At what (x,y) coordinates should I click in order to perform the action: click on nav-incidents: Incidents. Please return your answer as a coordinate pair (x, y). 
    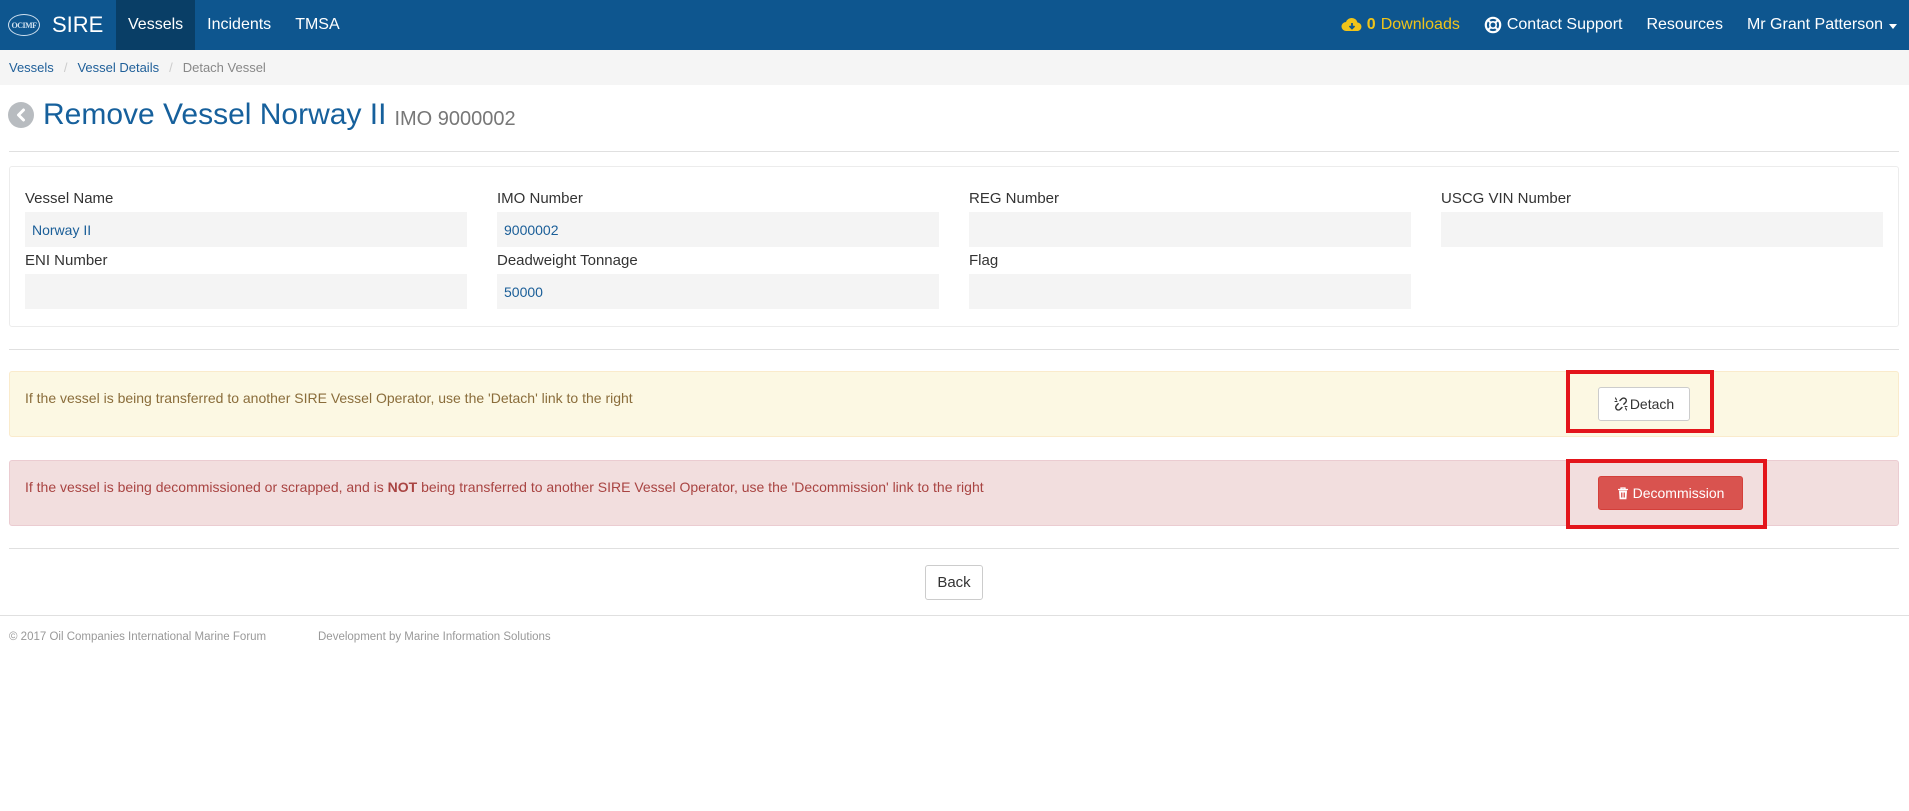
    Looking at the image, I should click on (239, 25).